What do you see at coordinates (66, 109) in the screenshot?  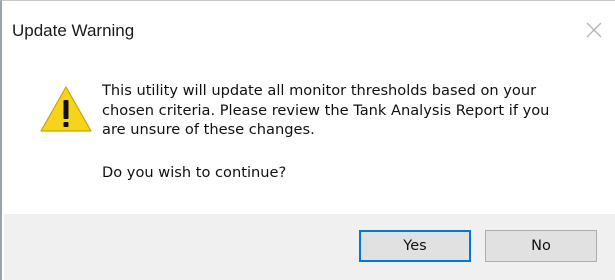 I see `warning-icon` at bounding box center [66, 109].